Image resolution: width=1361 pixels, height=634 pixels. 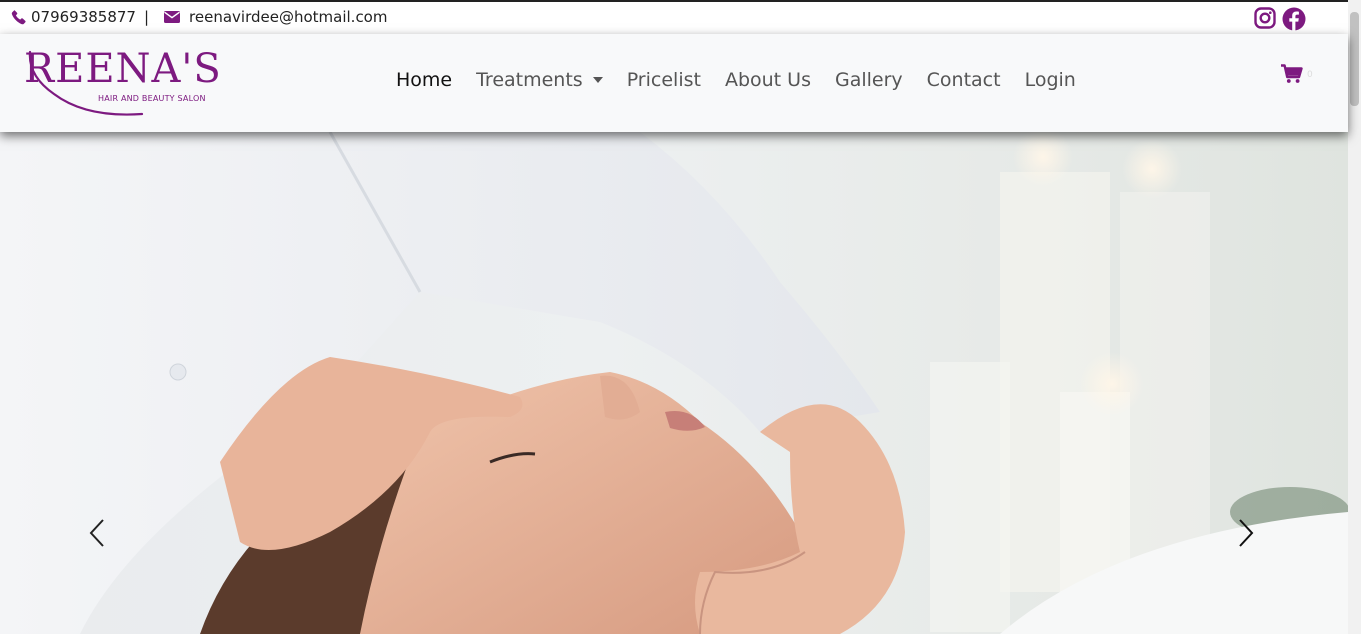 What do you see at coordinates (172, 17) in the screenshot?
I see `envelope-icon` at bounding box center [172, 17].